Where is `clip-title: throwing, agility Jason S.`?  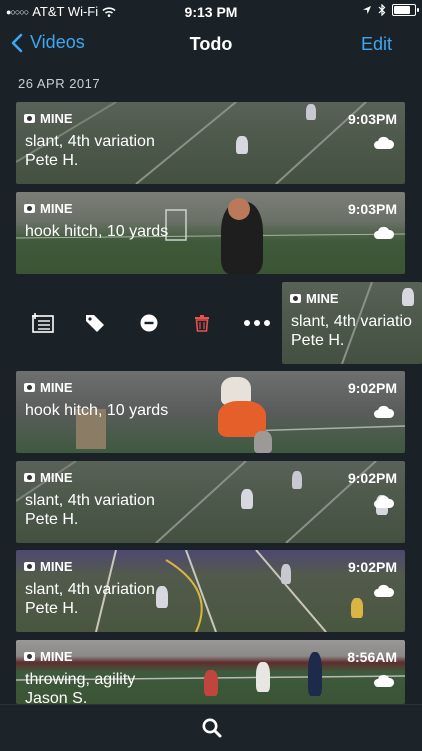
clip-title: throwing, agility Jason S. is located at coordinates (80, 687).